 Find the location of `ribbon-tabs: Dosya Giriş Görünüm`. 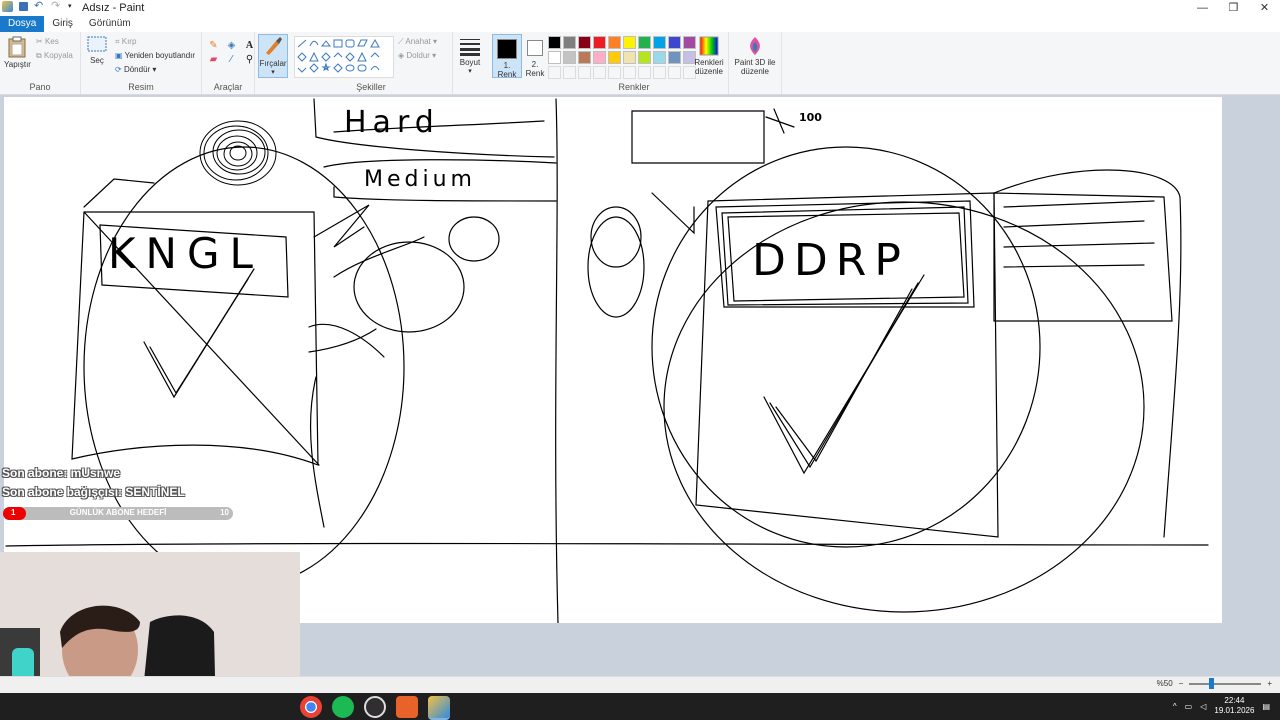

ribbon-tabs: Dosya Giriş Görünüm is located at coordinates (640, 24).